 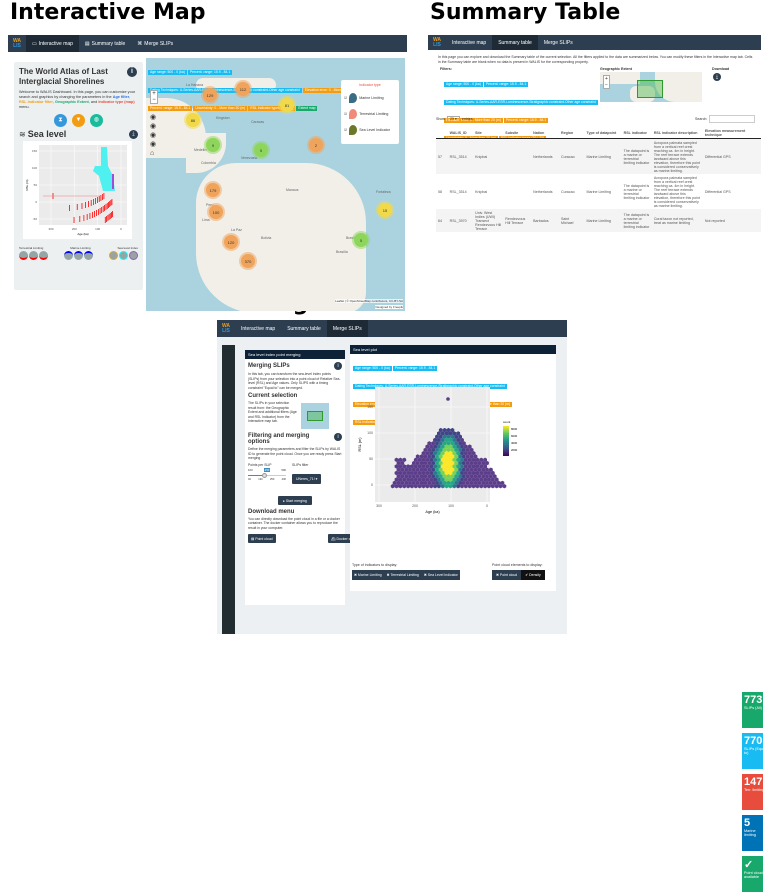 What do you see at coordinates (78, 120) in the screenshot?
I see `rsl-filter-button: ▼` at bounding box center [78, 120].